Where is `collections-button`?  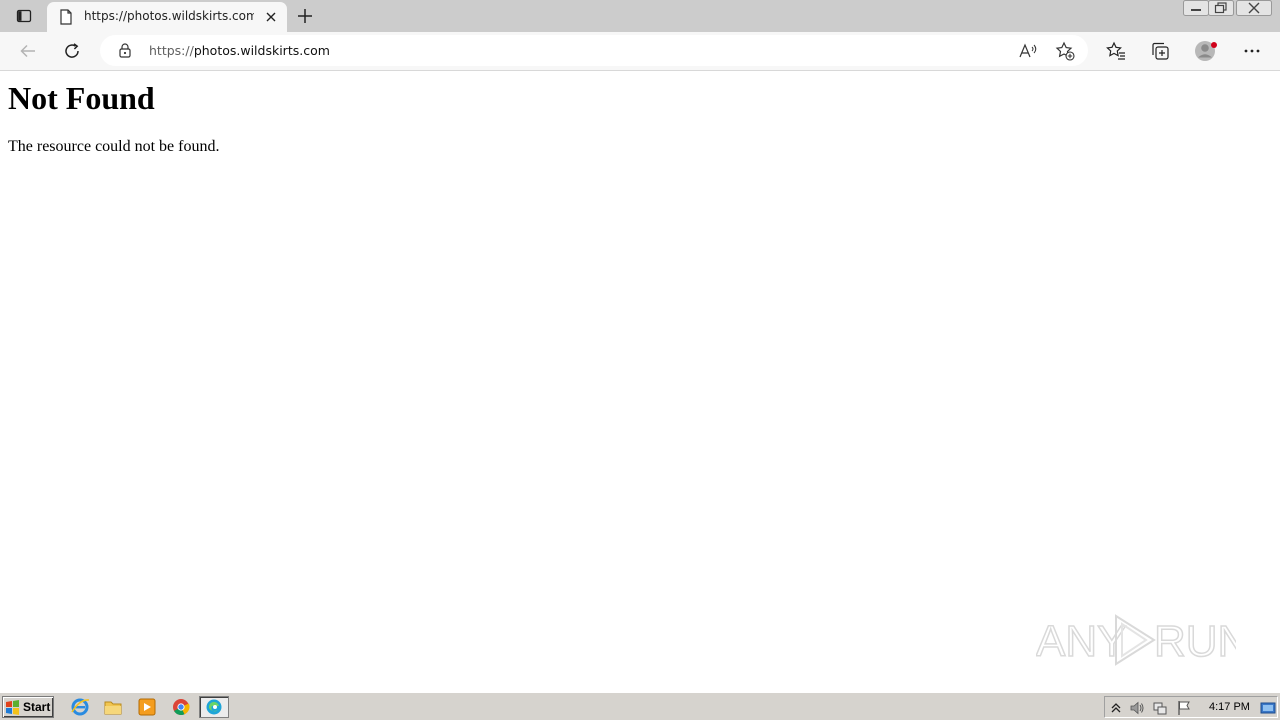 collections-button is located at coordinates (1160, 51).